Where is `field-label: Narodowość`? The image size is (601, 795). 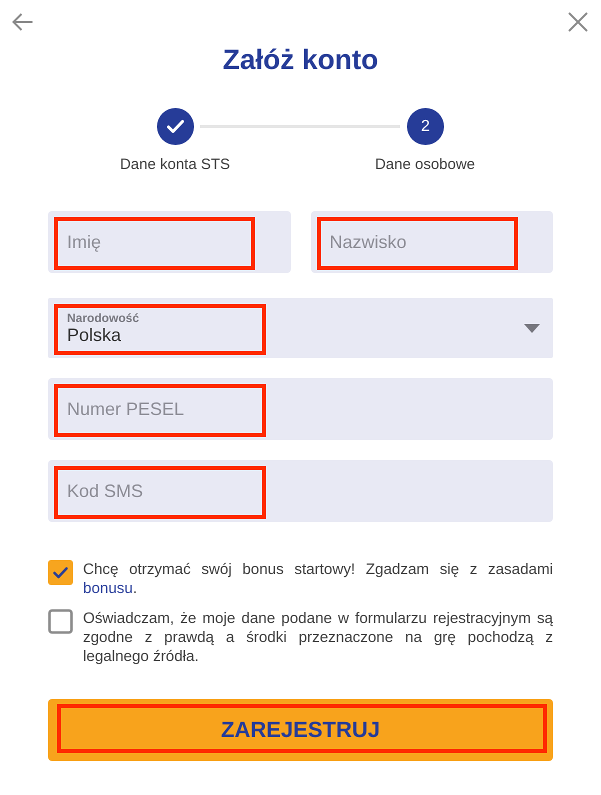
field-label: Narodowość is located at coordinates (103, 317).